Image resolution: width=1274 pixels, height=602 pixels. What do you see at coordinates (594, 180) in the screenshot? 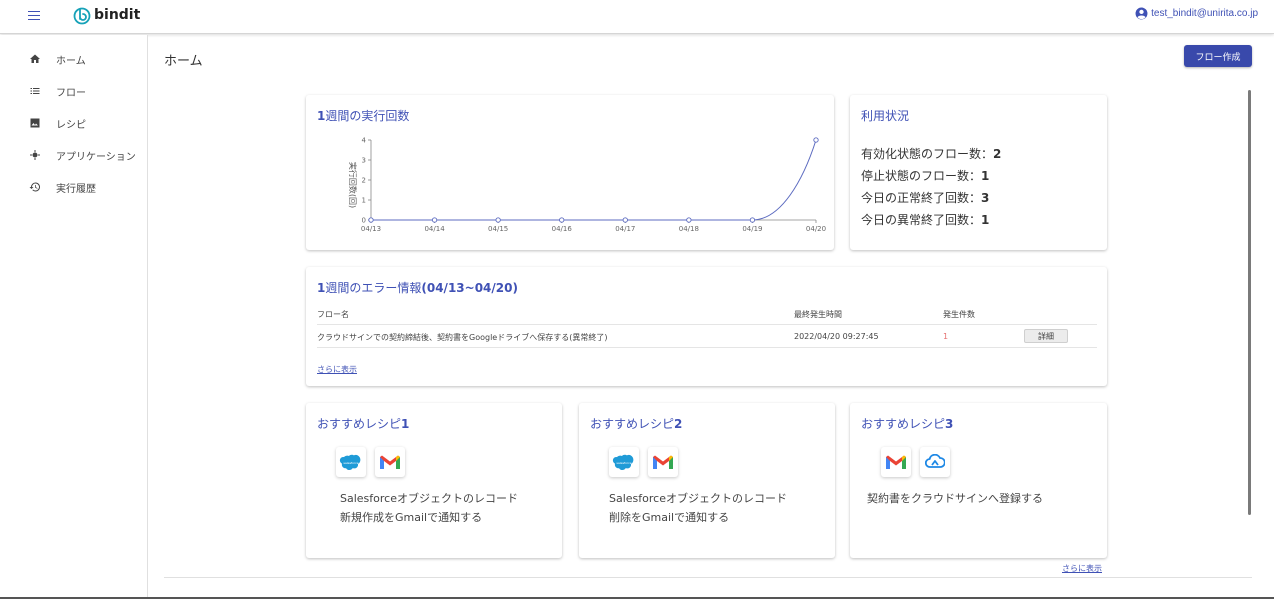
I see `series-line` at bounding box center [594, 180].